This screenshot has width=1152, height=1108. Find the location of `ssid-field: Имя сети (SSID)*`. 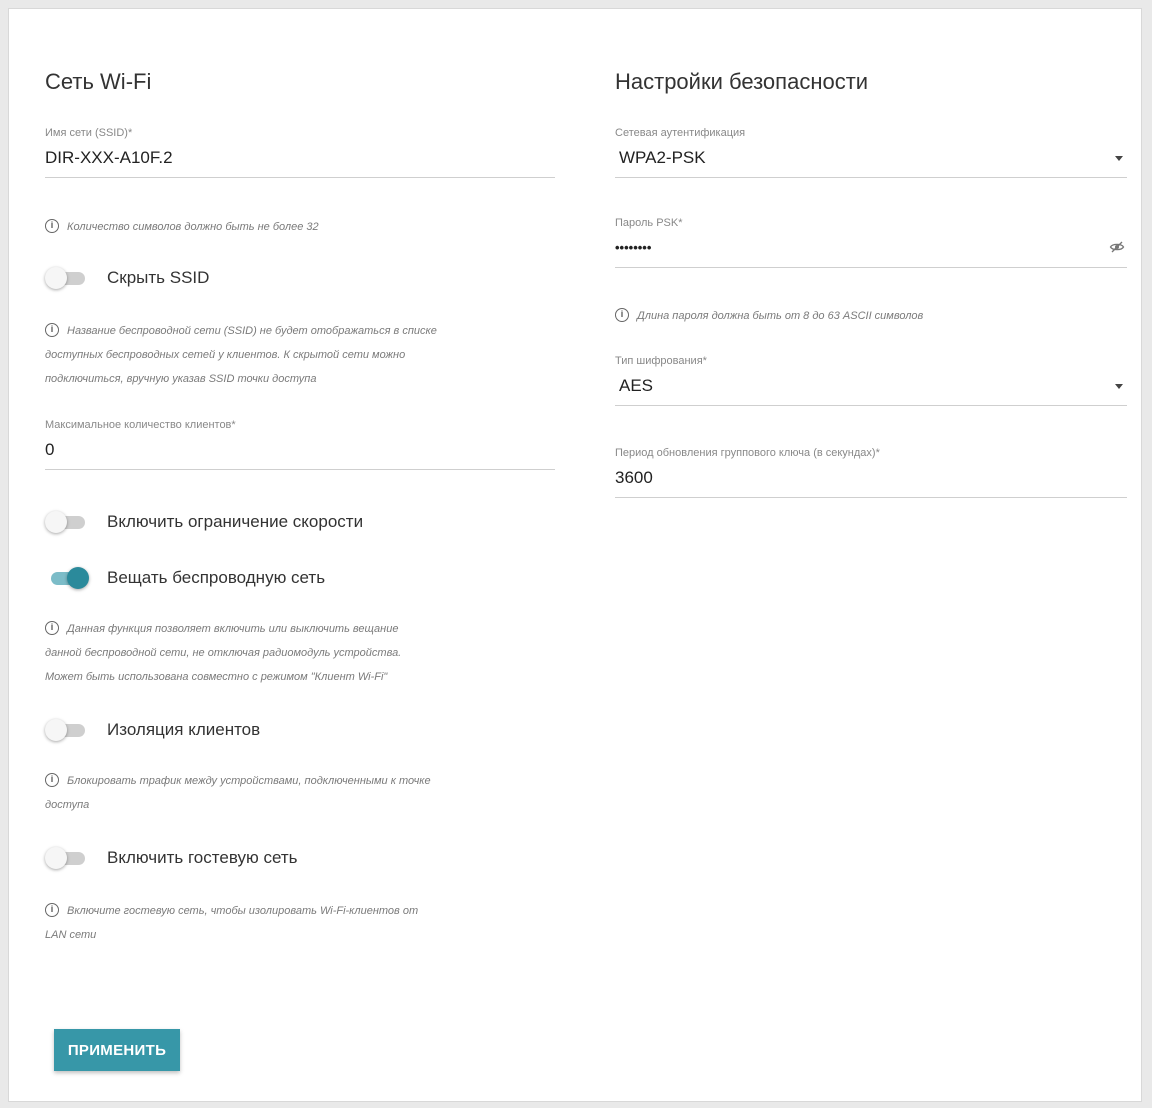

ssid-field: Имя сети (SSID)* is located at coordinates (300, 152).